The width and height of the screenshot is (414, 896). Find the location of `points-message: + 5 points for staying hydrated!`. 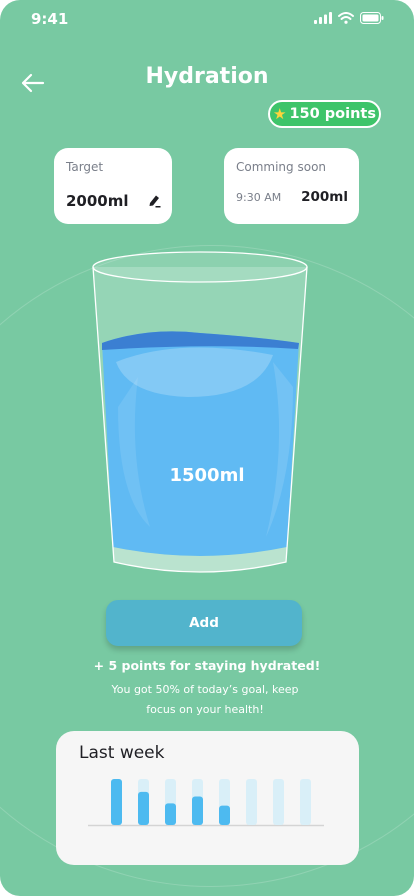

points-message: + 5 points for staying hydrated! is located at coordinates (207, 665).